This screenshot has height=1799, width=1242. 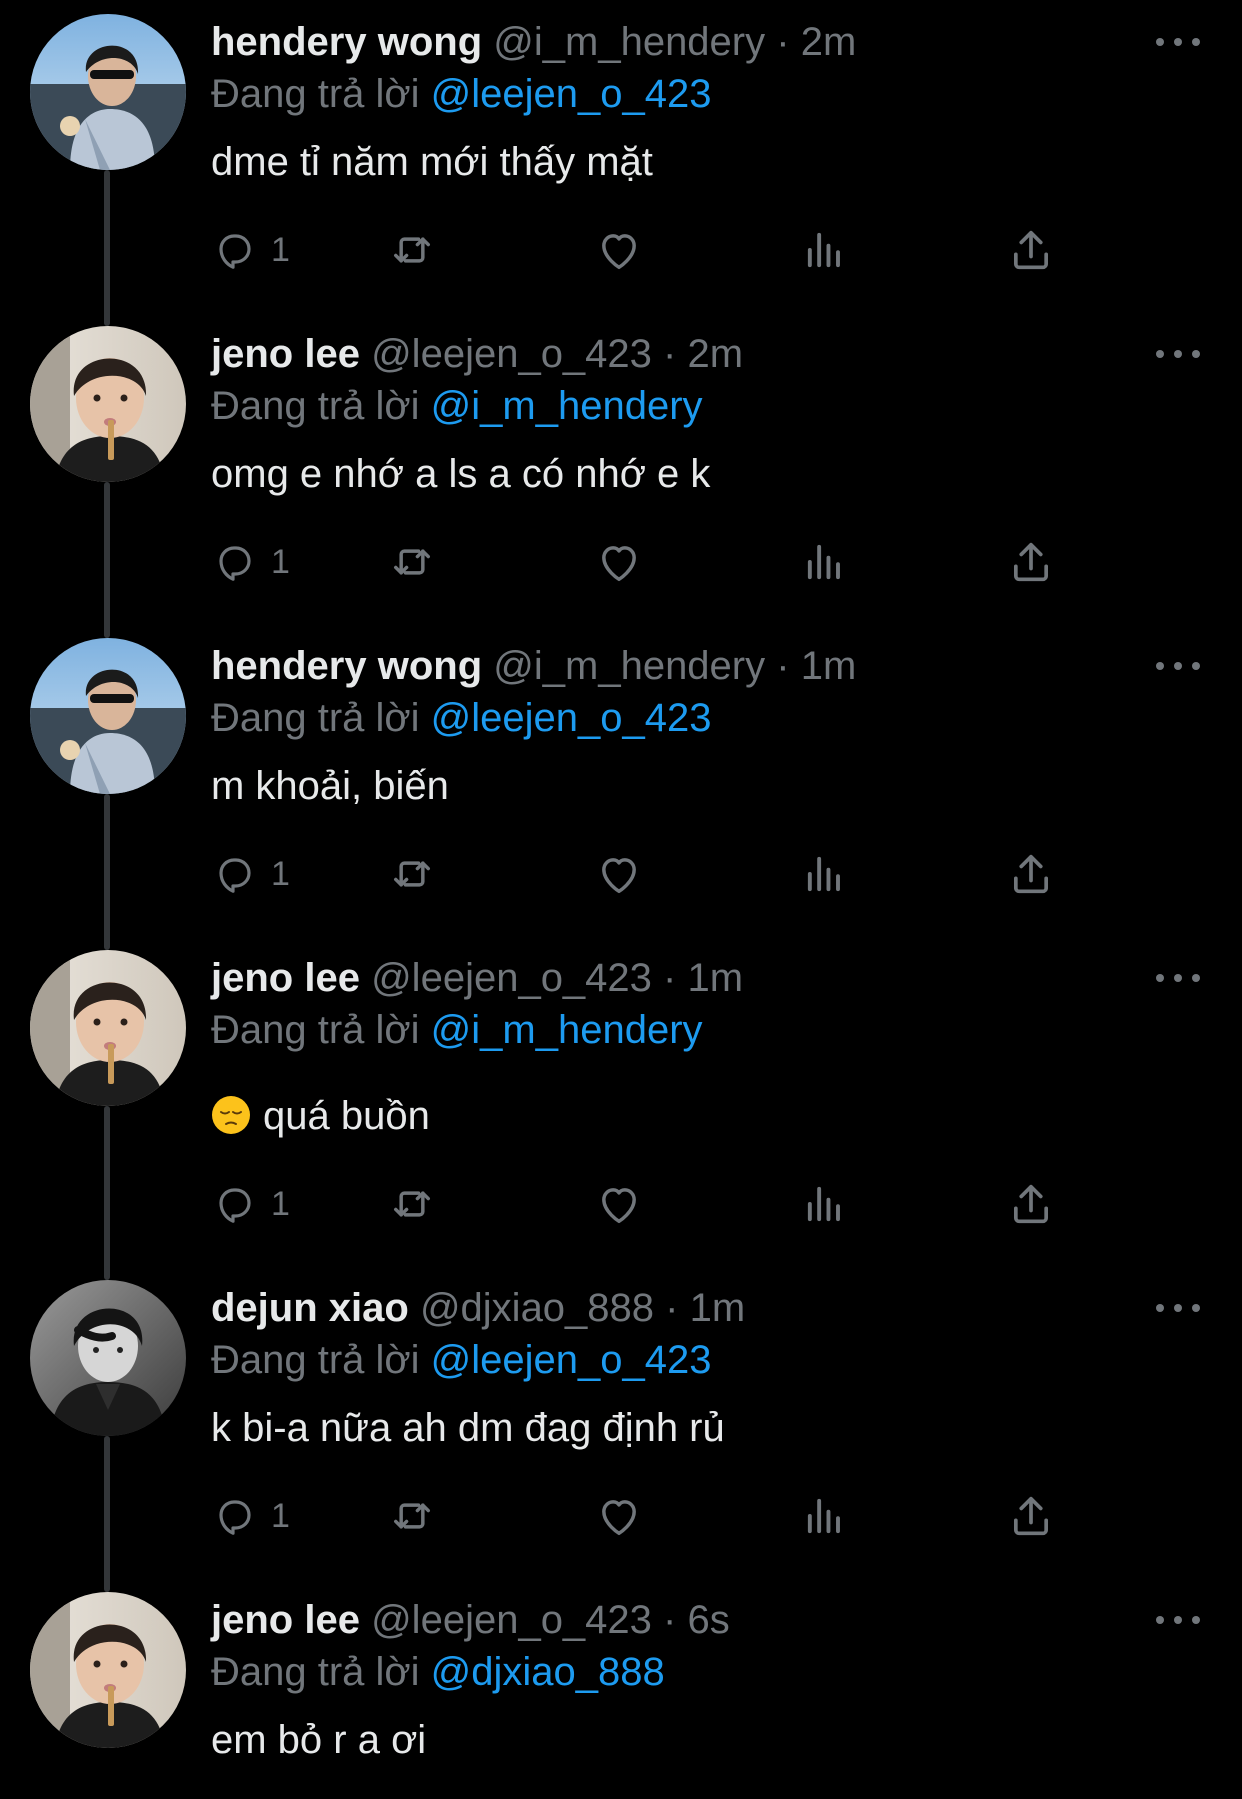 I want to click on tweet-text: em bỏ r a ơi, so click(x=319, y=1740).